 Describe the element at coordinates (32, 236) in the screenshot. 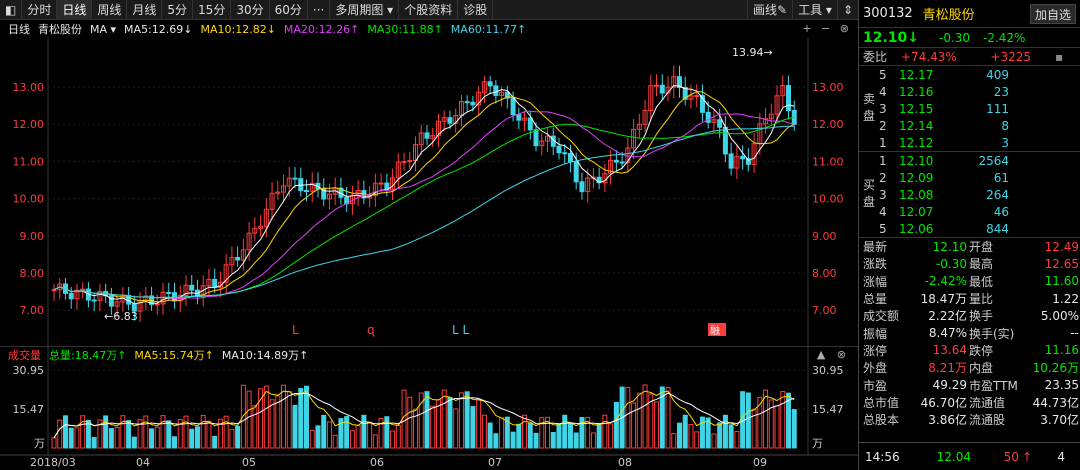

I see `price-tick-left: 9.00` at that location.